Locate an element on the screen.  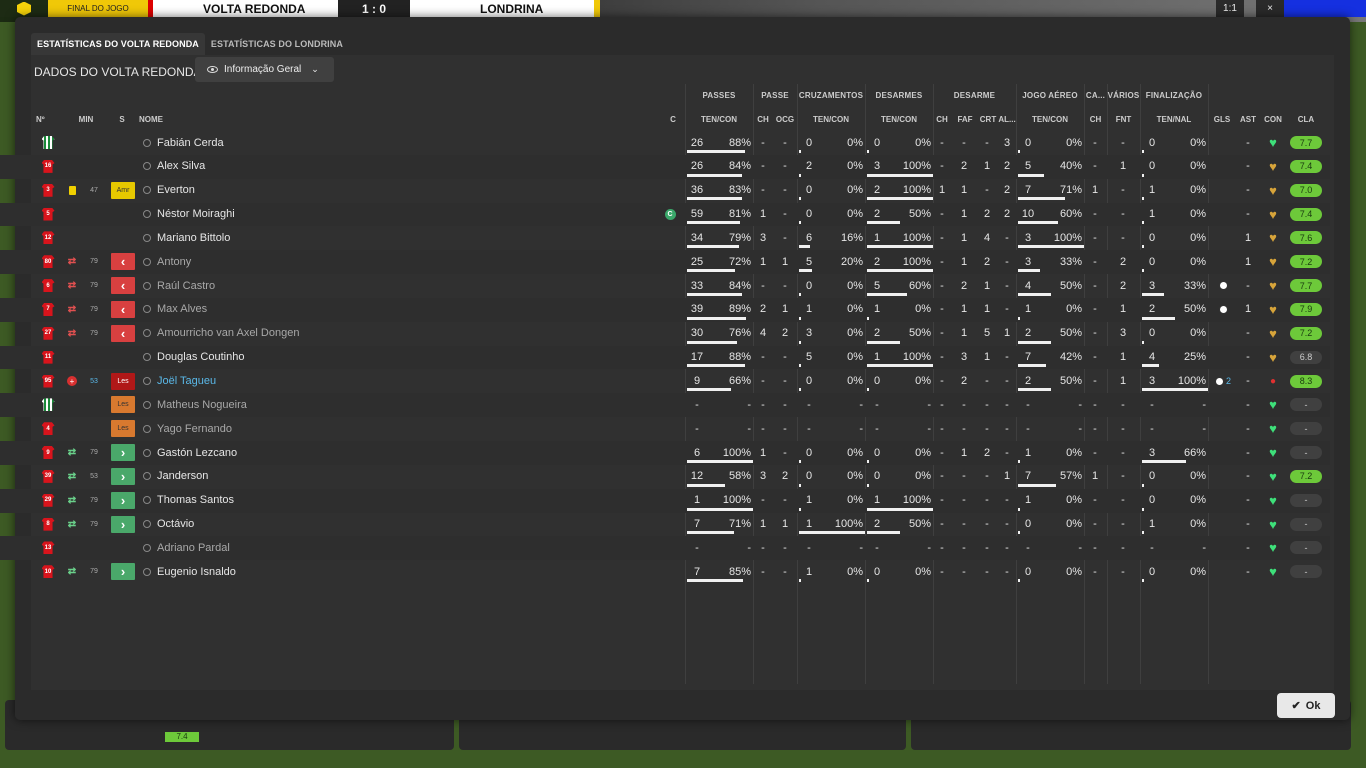
tackles-bar is located at coordinates (868, 485).